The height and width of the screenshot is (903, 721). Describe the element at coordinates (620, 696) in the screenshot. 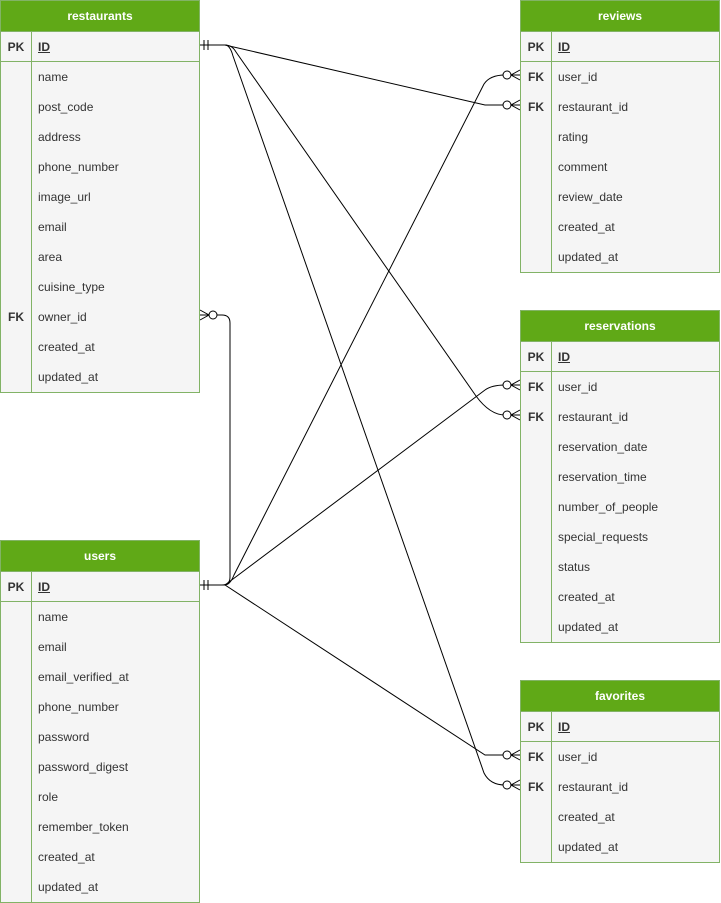

I see `entity-title: favorites` at that location.